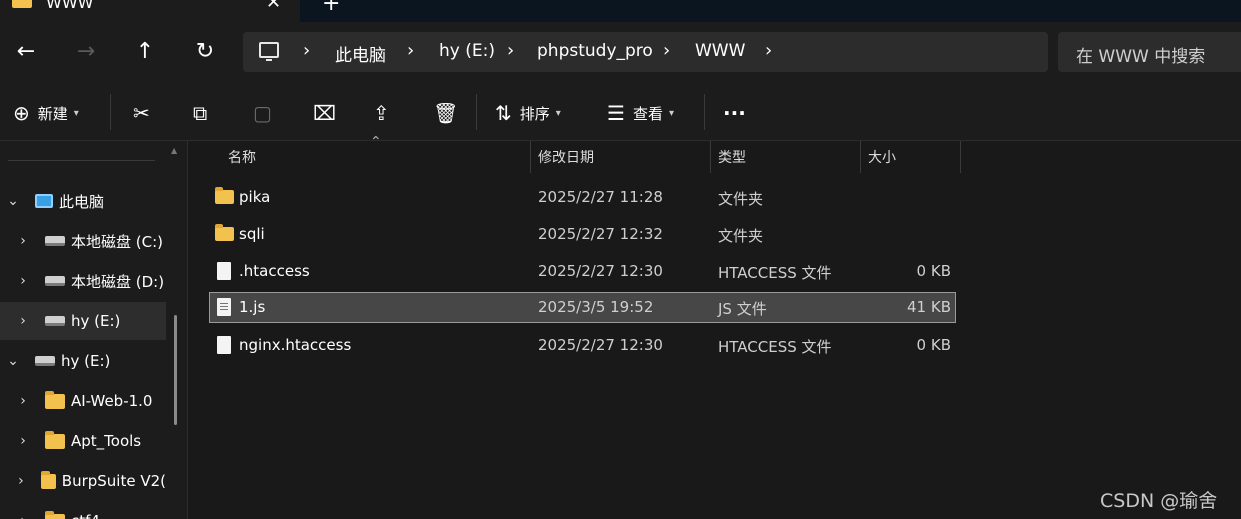  I want to click on file-icon, so click(224, 271).